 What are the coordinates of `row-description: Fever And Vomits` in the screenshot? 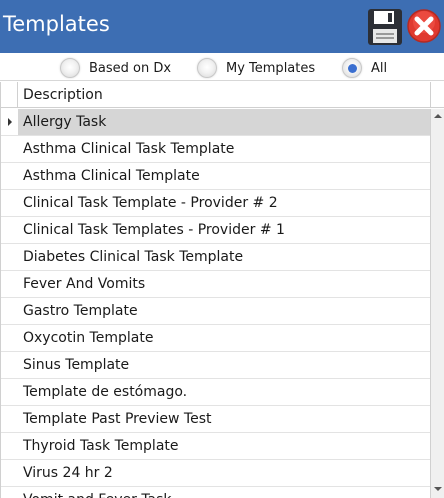 It's located at (84, 284).